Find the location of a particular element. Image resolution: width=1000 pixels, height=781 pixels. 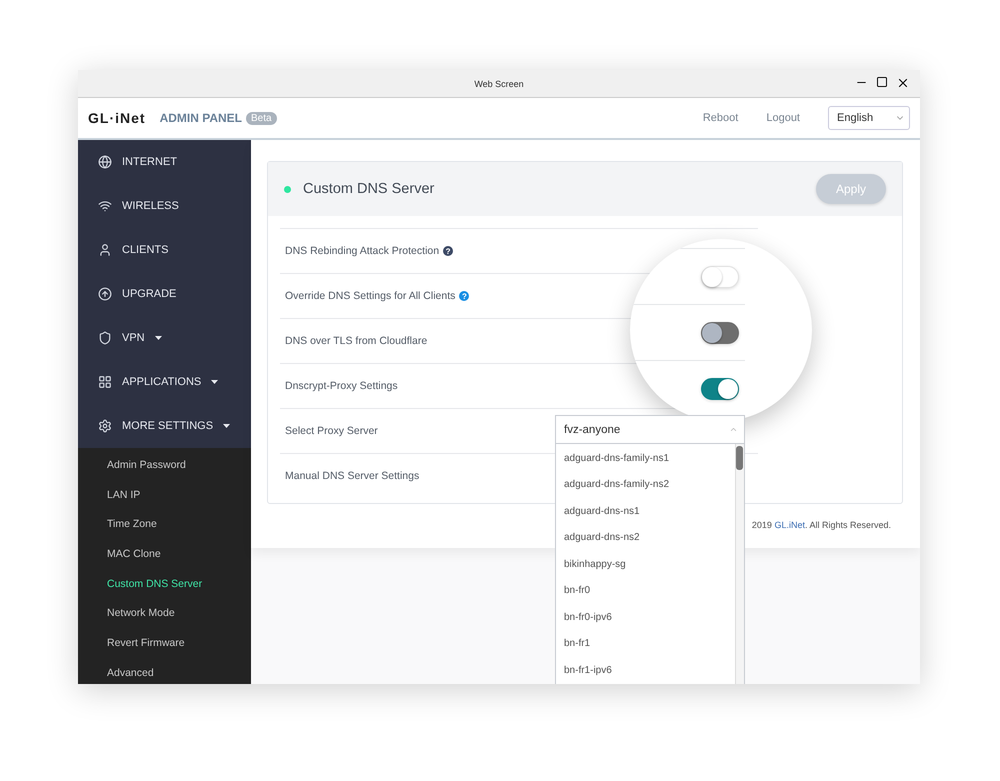

dropdown-option: adguard-dns-family-ns1 is located at coordinates (645, 458).